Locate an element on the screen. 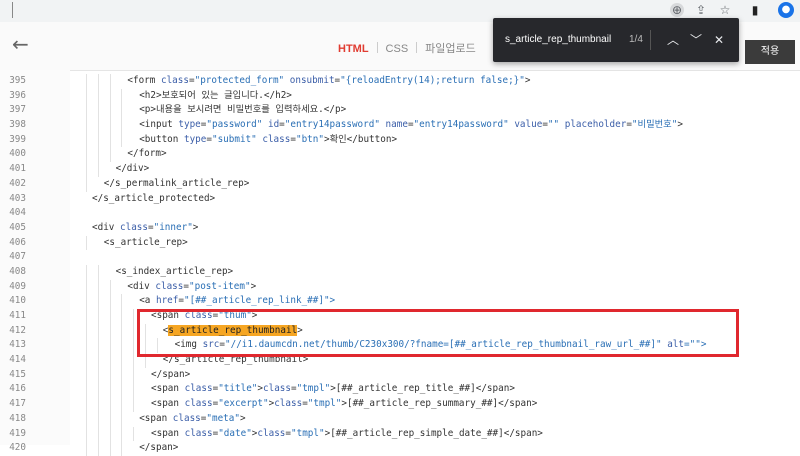  code-line: 420 </span> is located at coordinates (400, 448).